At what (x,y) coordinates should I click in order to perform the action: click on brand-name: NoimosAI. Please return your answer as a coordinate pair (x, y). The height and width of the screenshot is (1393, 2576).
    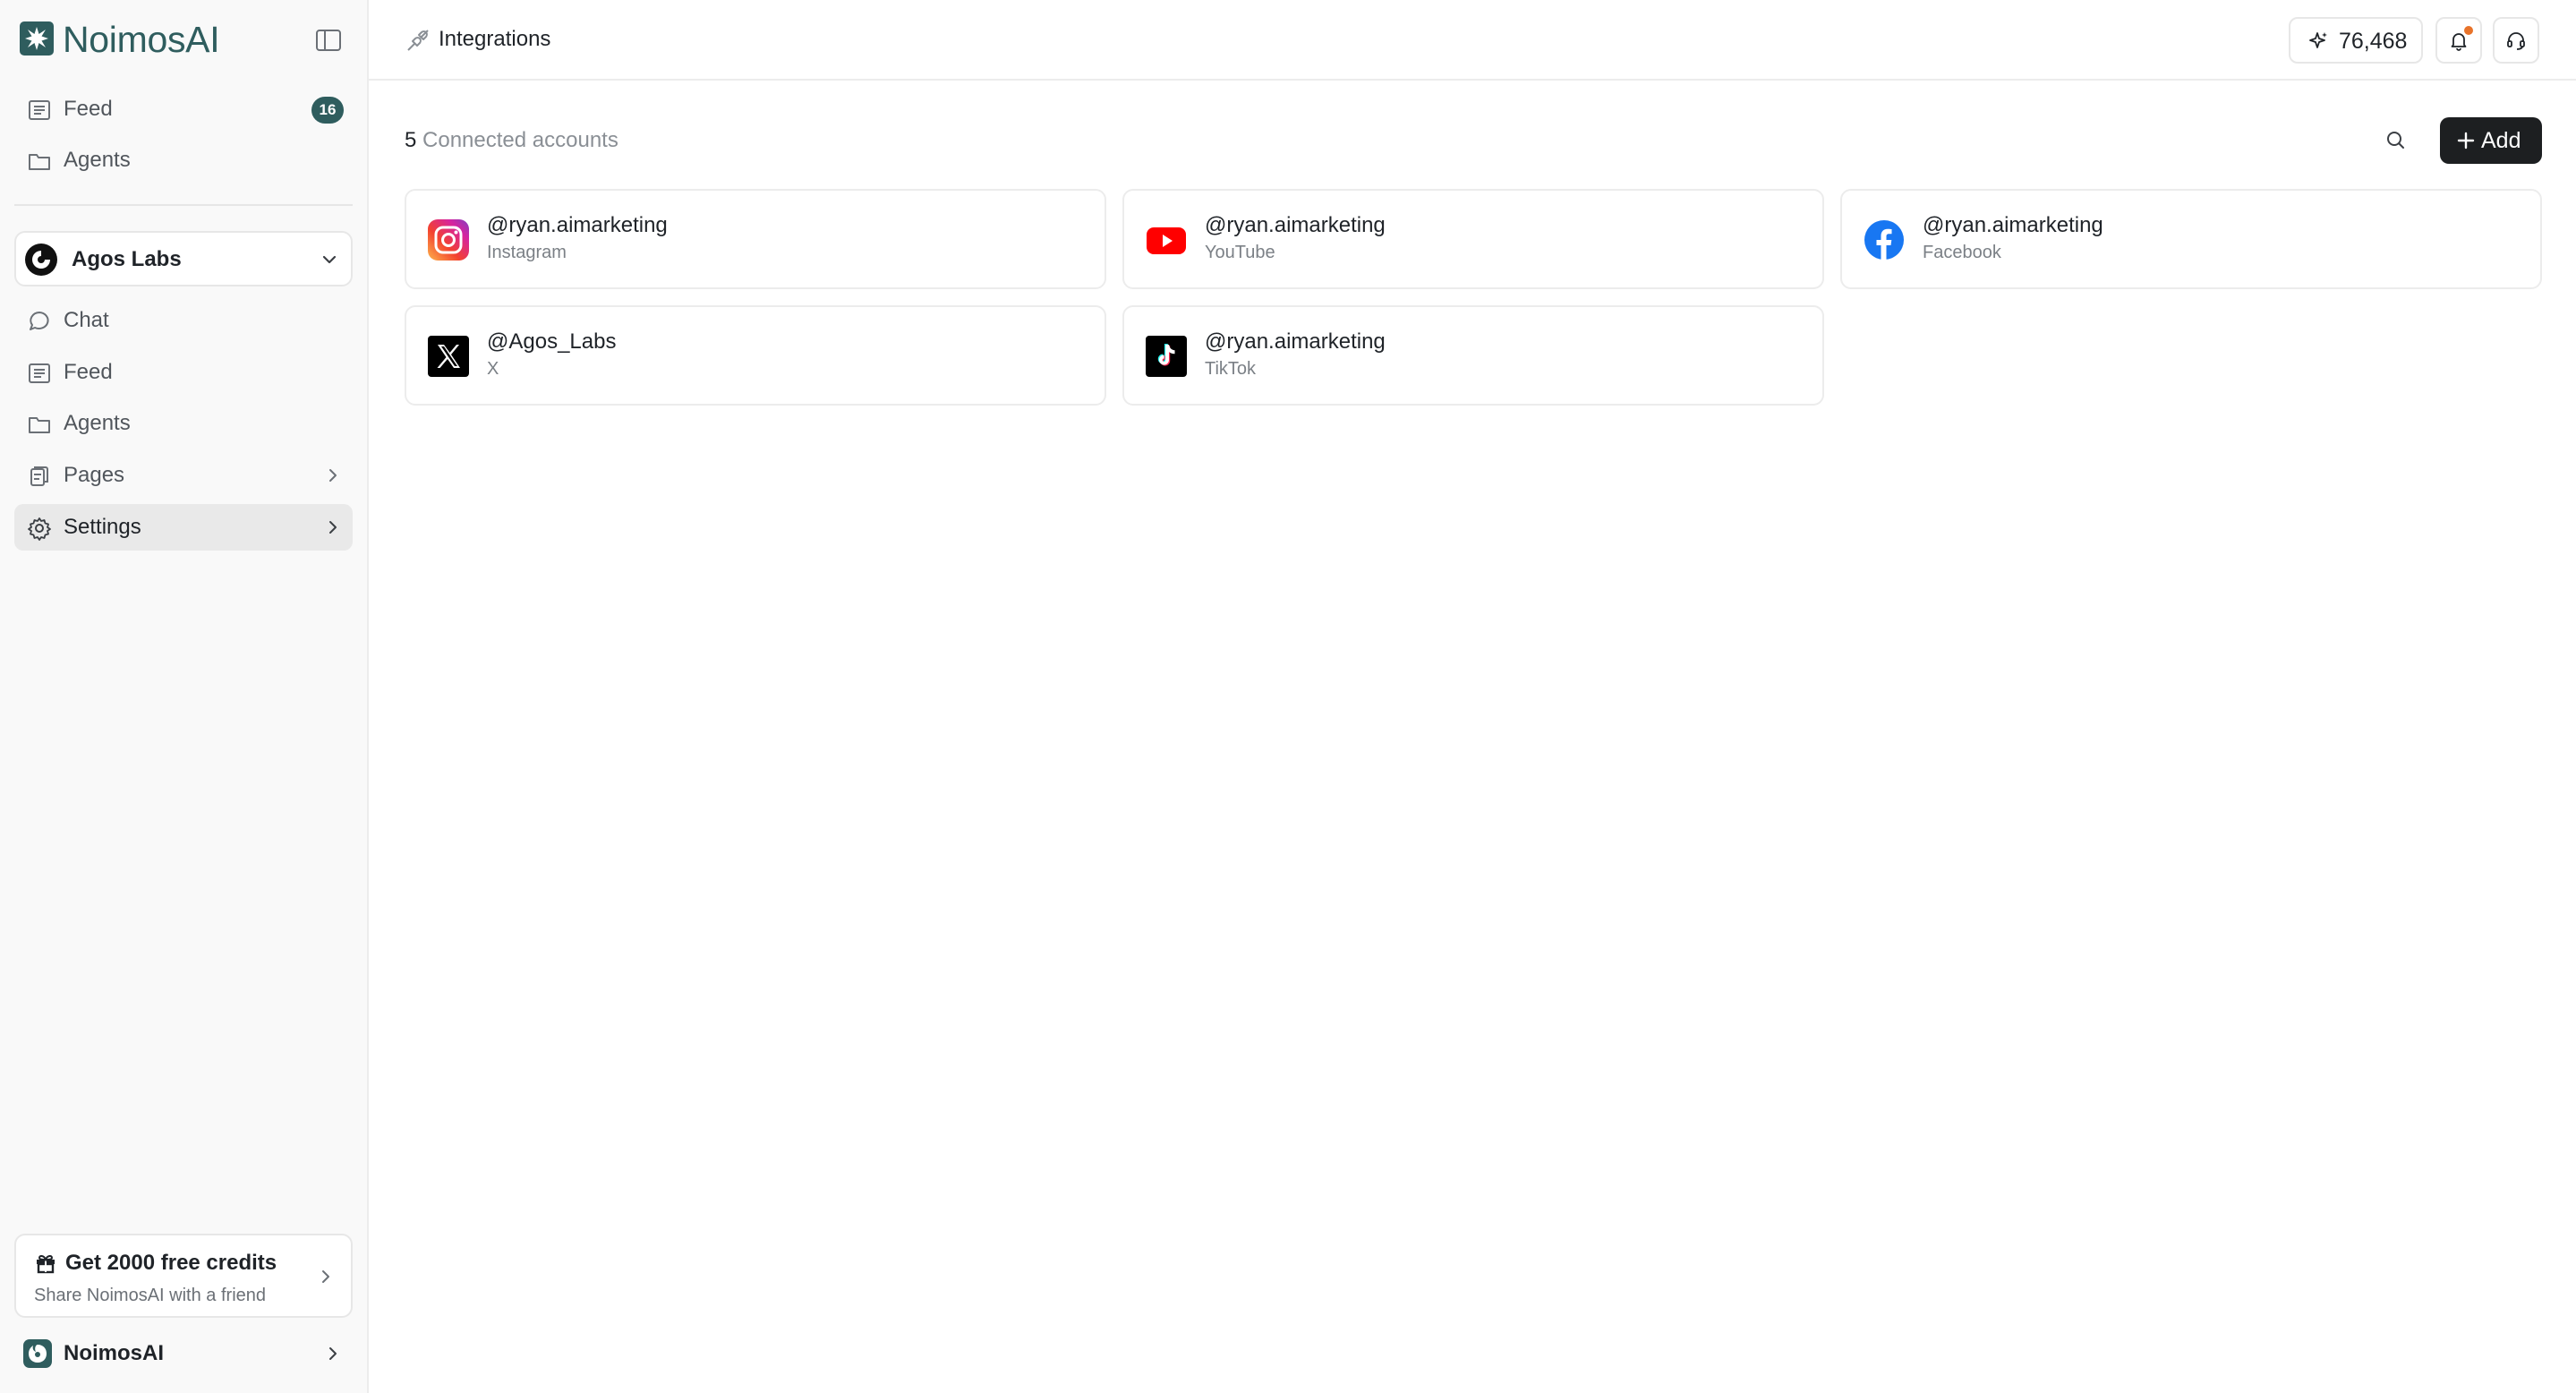
    Looking at the image, I should click on (141, 40).